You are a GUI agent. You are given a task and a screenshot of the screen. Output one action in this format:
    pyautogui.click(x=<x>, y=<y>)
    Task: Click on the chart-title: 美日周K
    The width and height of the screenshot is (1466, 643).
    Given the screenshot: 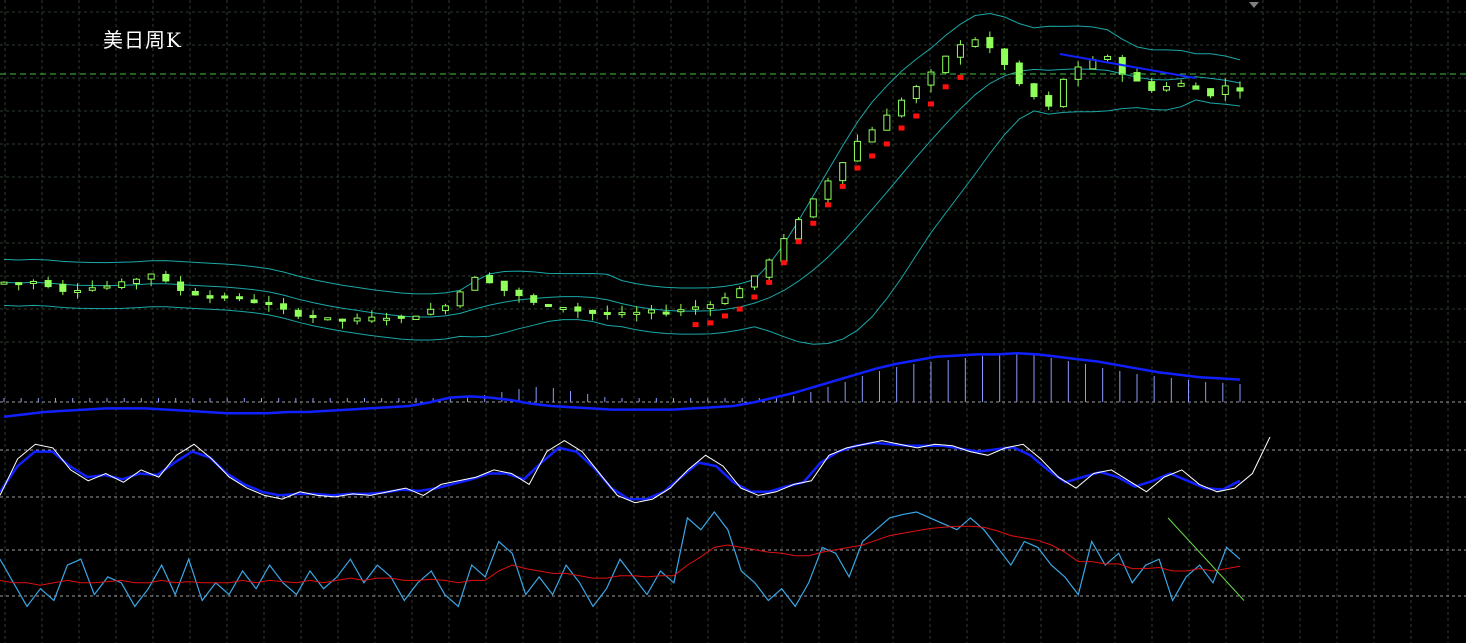 What is the action you would take?
    pyautogui.click(x=142, y=40)
    